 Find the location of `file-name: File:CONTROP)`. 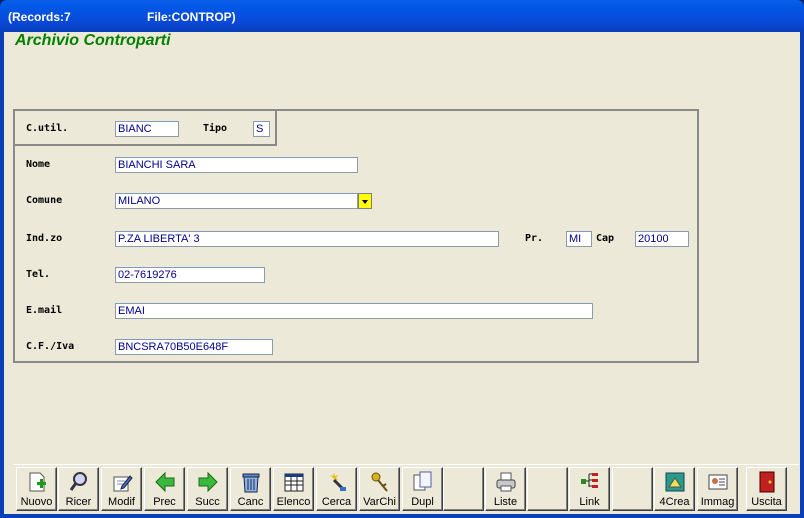

file-name: File:CONTROP) is located at coordinates (191, 17).